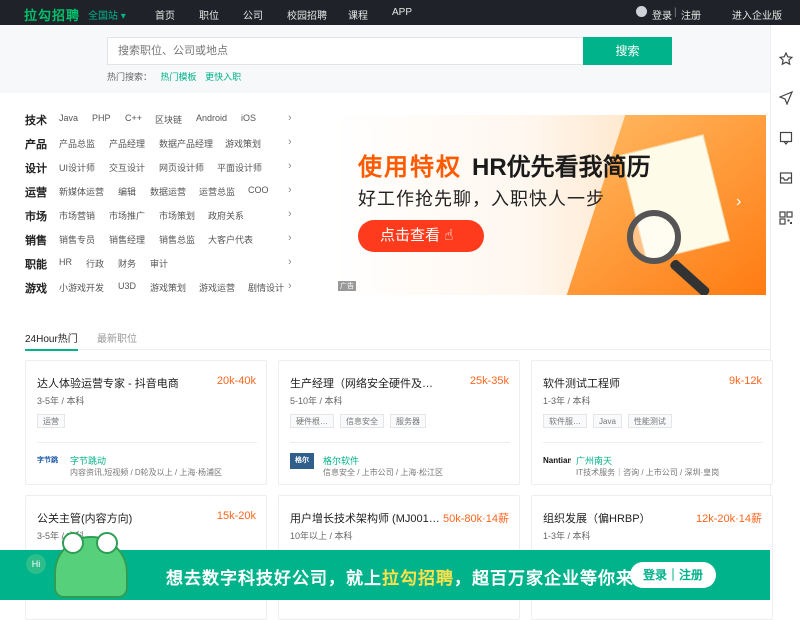 The width and height of the screenshot is (800, 620). What do you see at coordinates (557, 461) in the screenshot?
I see `company-logo: Nantian` at bounding box center [557, 461].